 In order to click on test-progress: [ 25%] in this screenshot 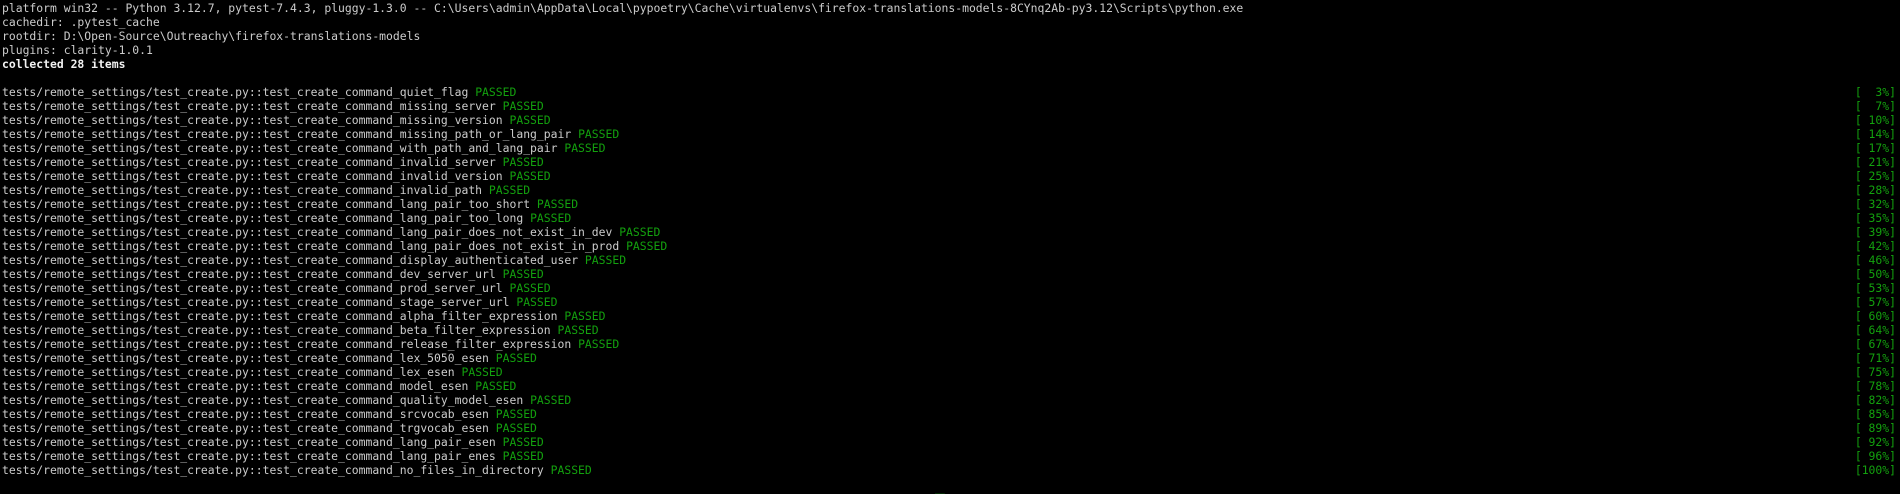, I will do `click(1875, 176)`.